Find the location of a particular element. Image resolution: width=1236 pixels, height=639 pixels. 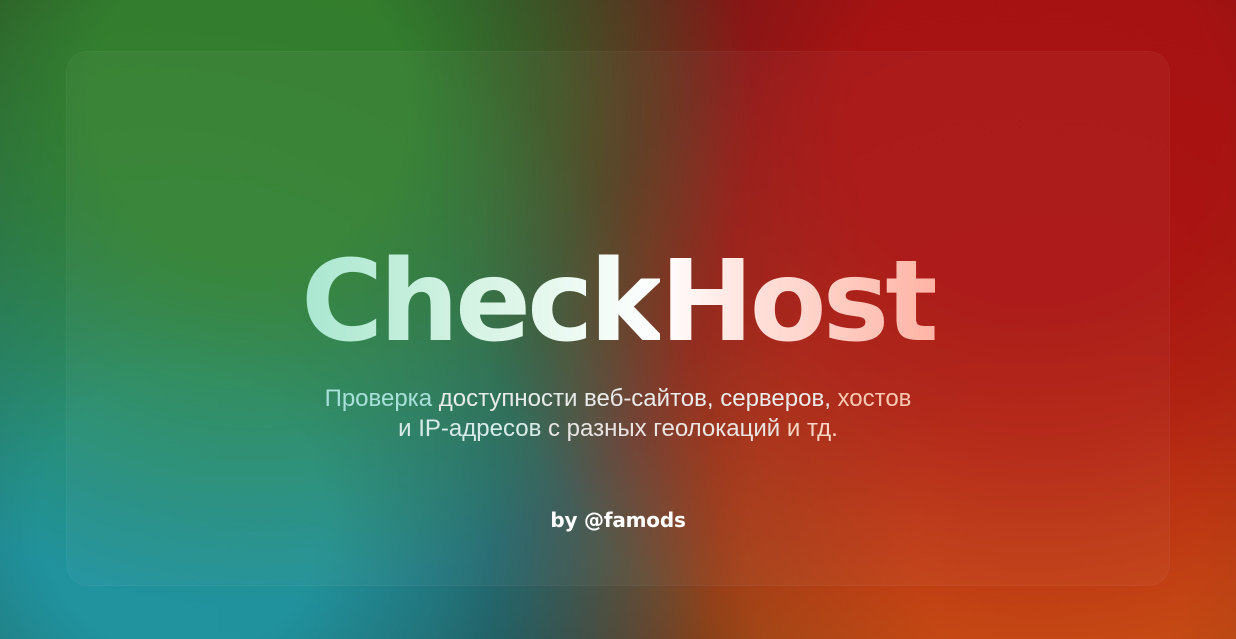

title-check: Check is located at coordinates (482, 302).